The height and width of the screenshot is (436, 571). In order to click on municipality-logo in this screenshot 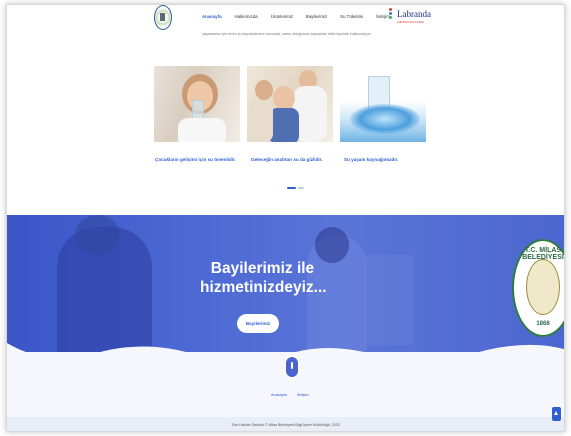, I will do `click(163, 17)`.